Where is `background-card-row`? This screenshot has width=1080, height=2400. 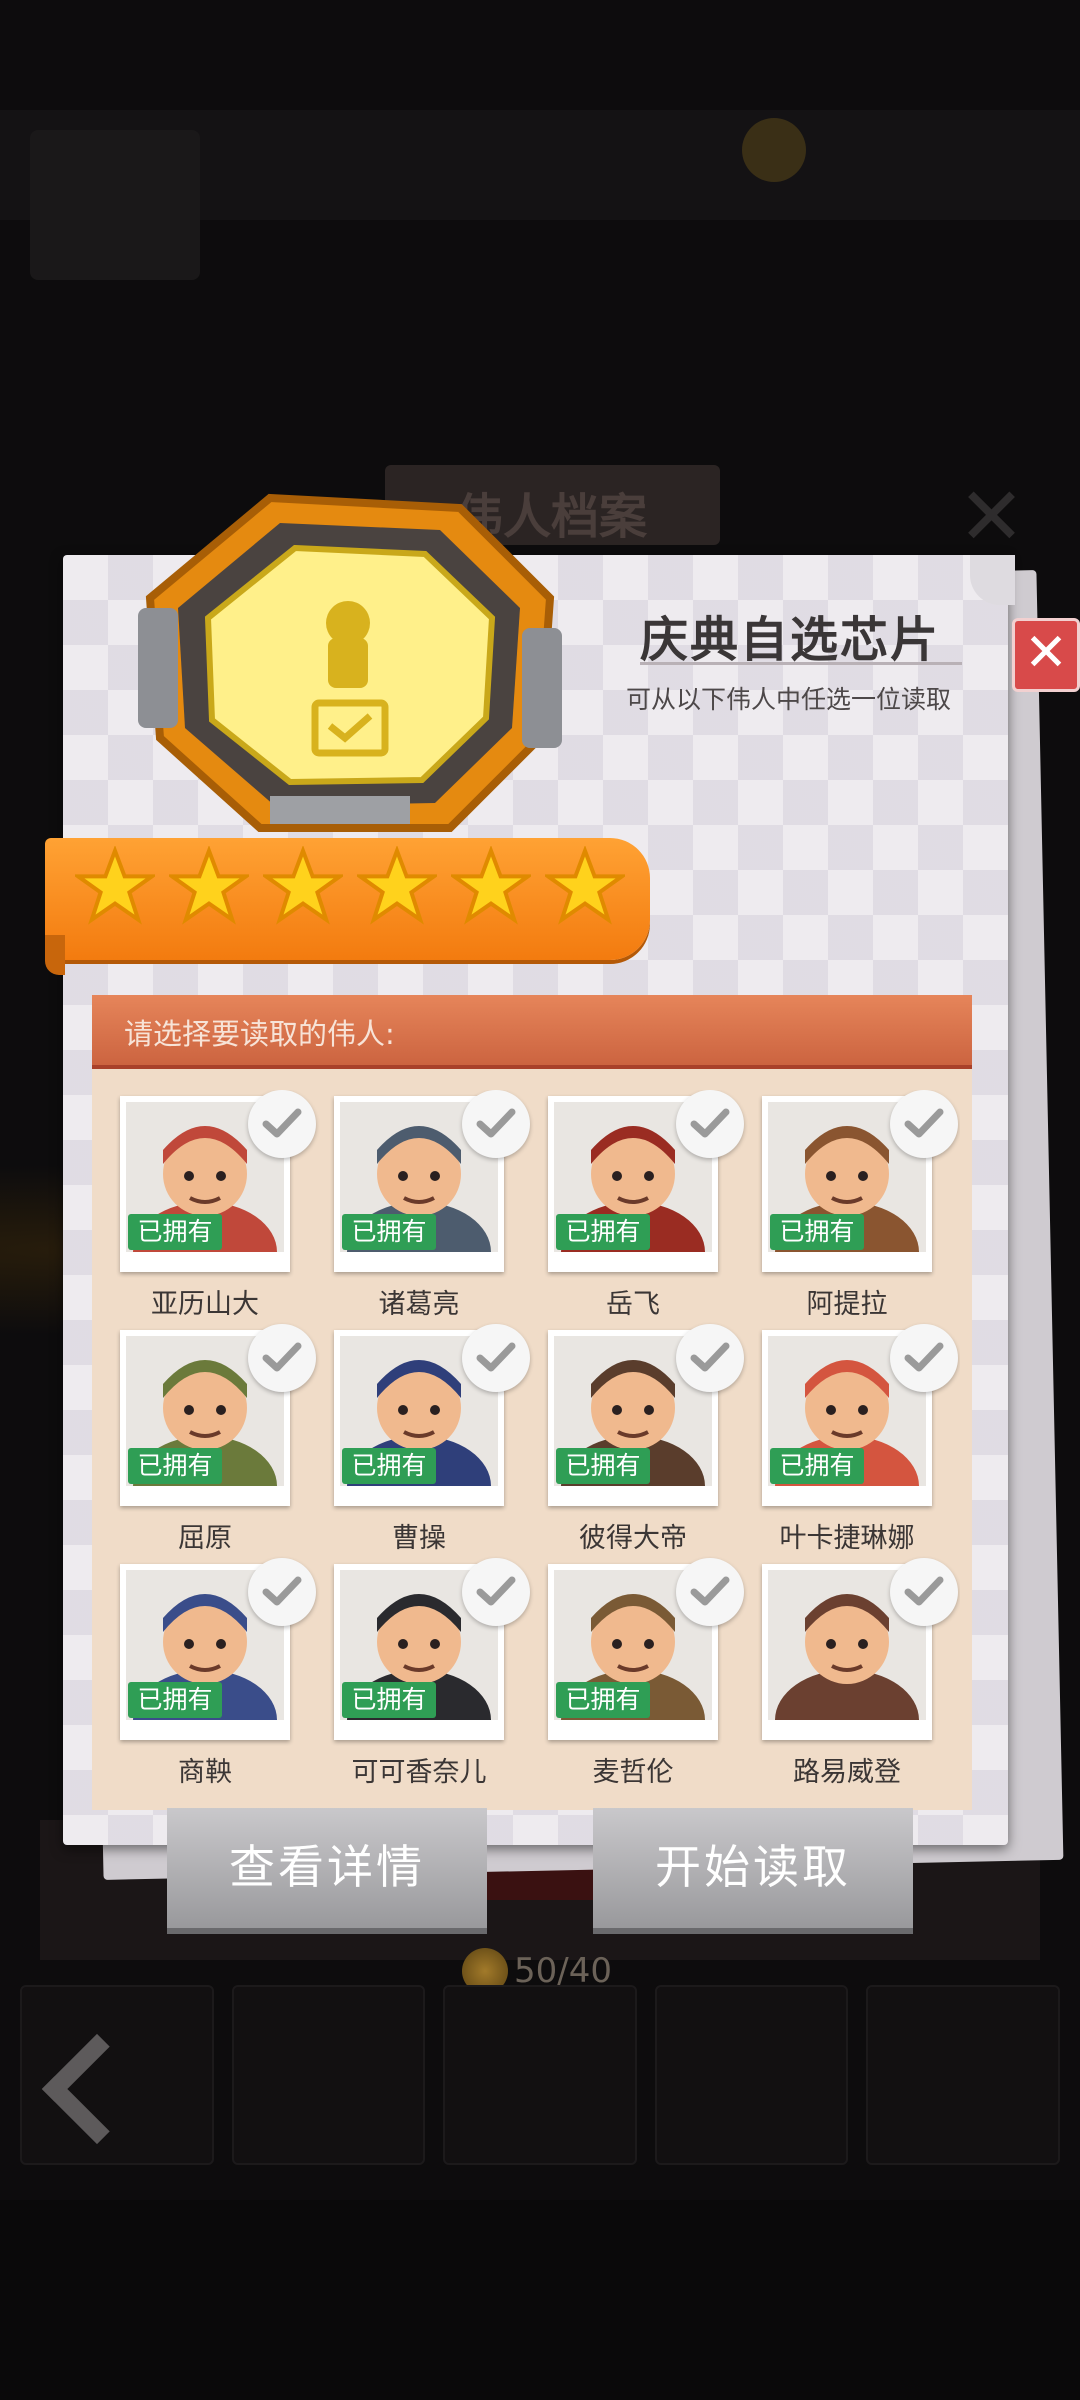 background-card-row is located at coordinates (540, 2075).